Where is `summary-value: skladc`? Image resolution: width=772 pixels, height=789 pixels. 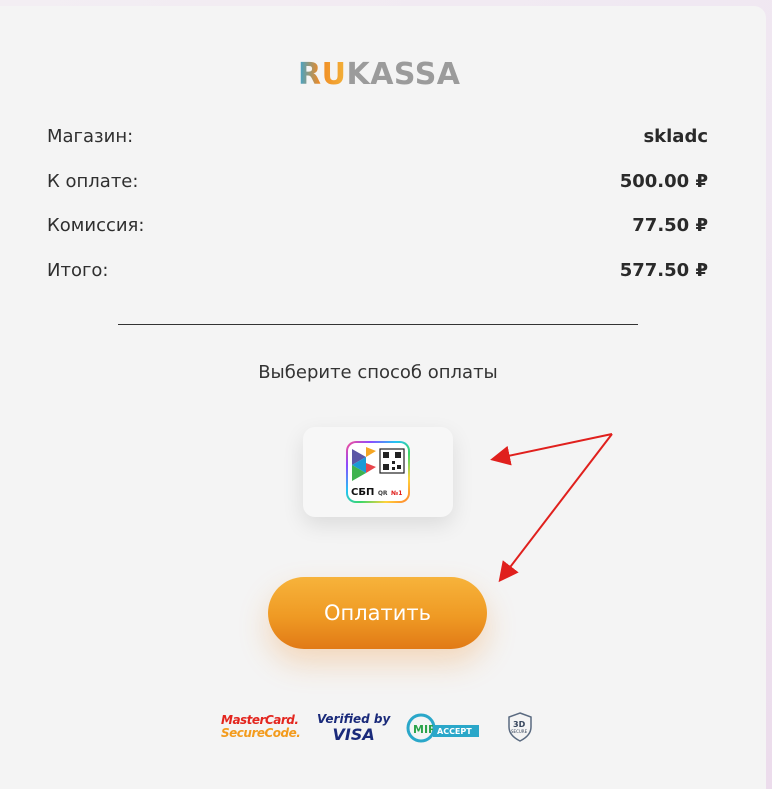 summary-value: skladc is located at coordinates (675, 136).